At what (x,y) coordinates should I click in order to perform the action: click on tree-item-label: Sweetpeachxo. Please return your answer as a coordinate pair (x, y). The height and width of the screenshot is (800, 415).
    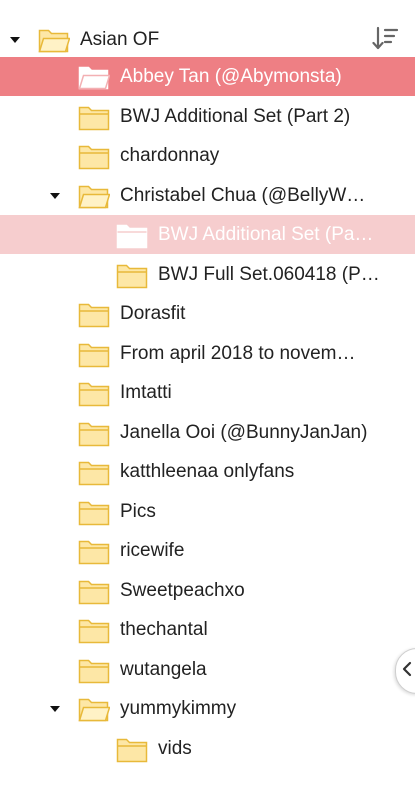
    Looking at the image, I should click on (182, 590).